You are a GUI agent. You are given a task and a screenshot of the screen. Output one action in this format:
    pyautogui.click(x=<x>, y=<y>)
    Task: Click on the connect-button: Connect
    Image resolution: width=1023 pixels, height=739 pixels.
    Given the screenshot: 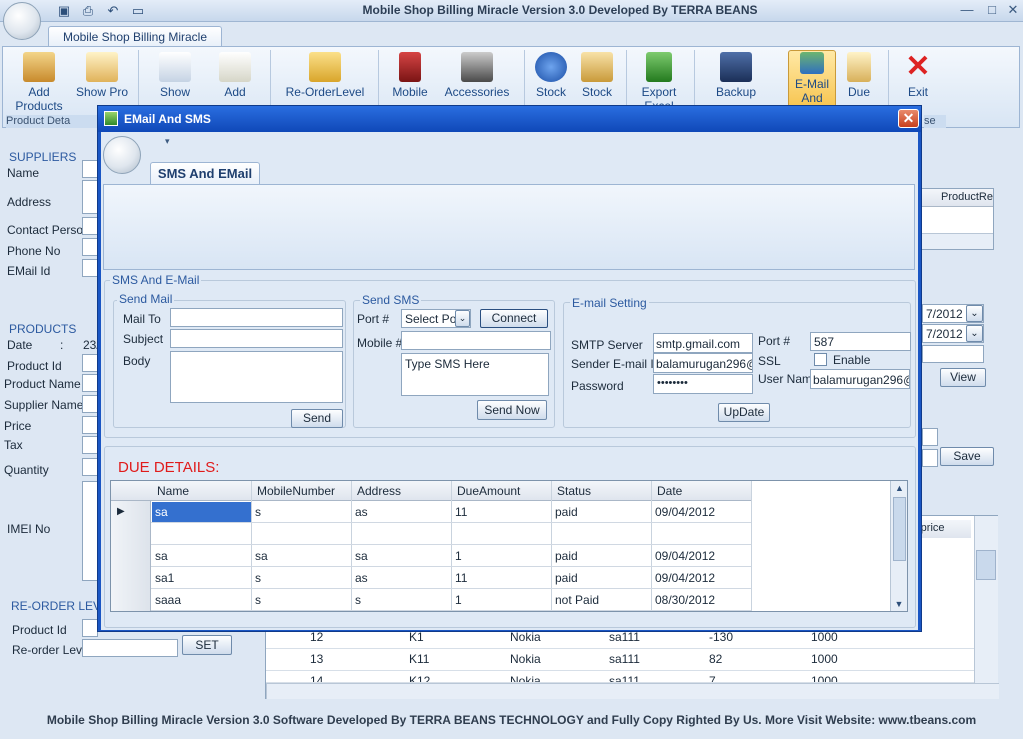 What is the action you would take?
    pyautogui.click(x=514, y=318)
    